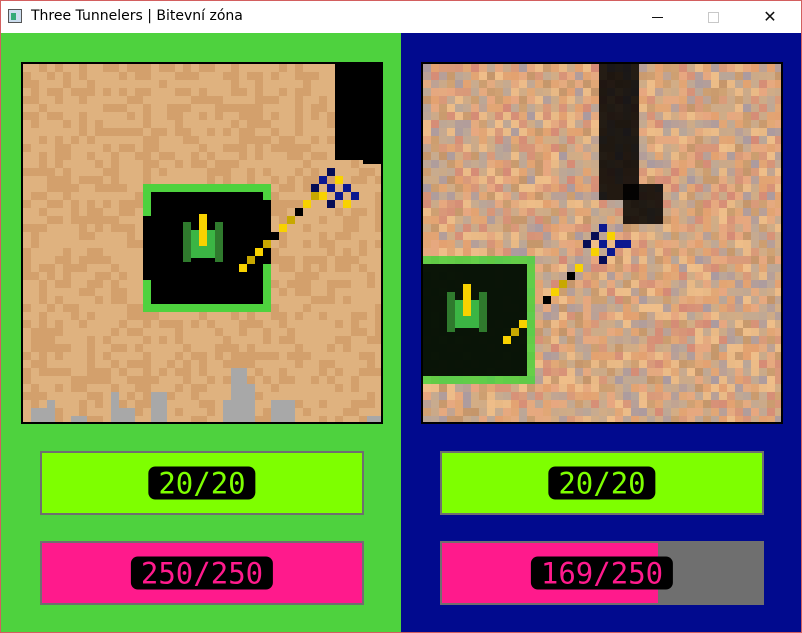 The width and height of the screenshot is (802, 633). I want to click on health-label: 250/250, so click(202, 573).